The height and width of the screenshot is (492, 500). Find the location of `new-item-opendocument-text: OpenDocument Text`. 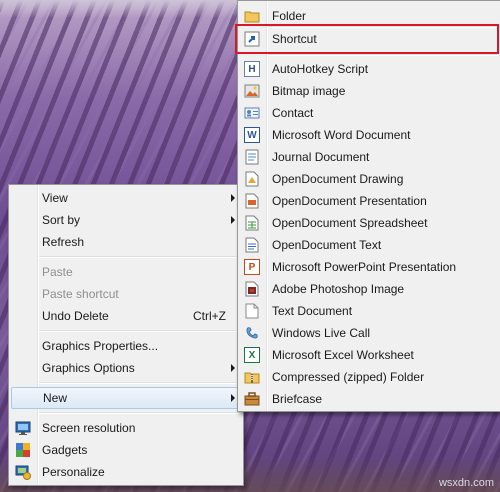

new-item-opendocument-text: OpenDocument Text is located at coordinates (369, 245).